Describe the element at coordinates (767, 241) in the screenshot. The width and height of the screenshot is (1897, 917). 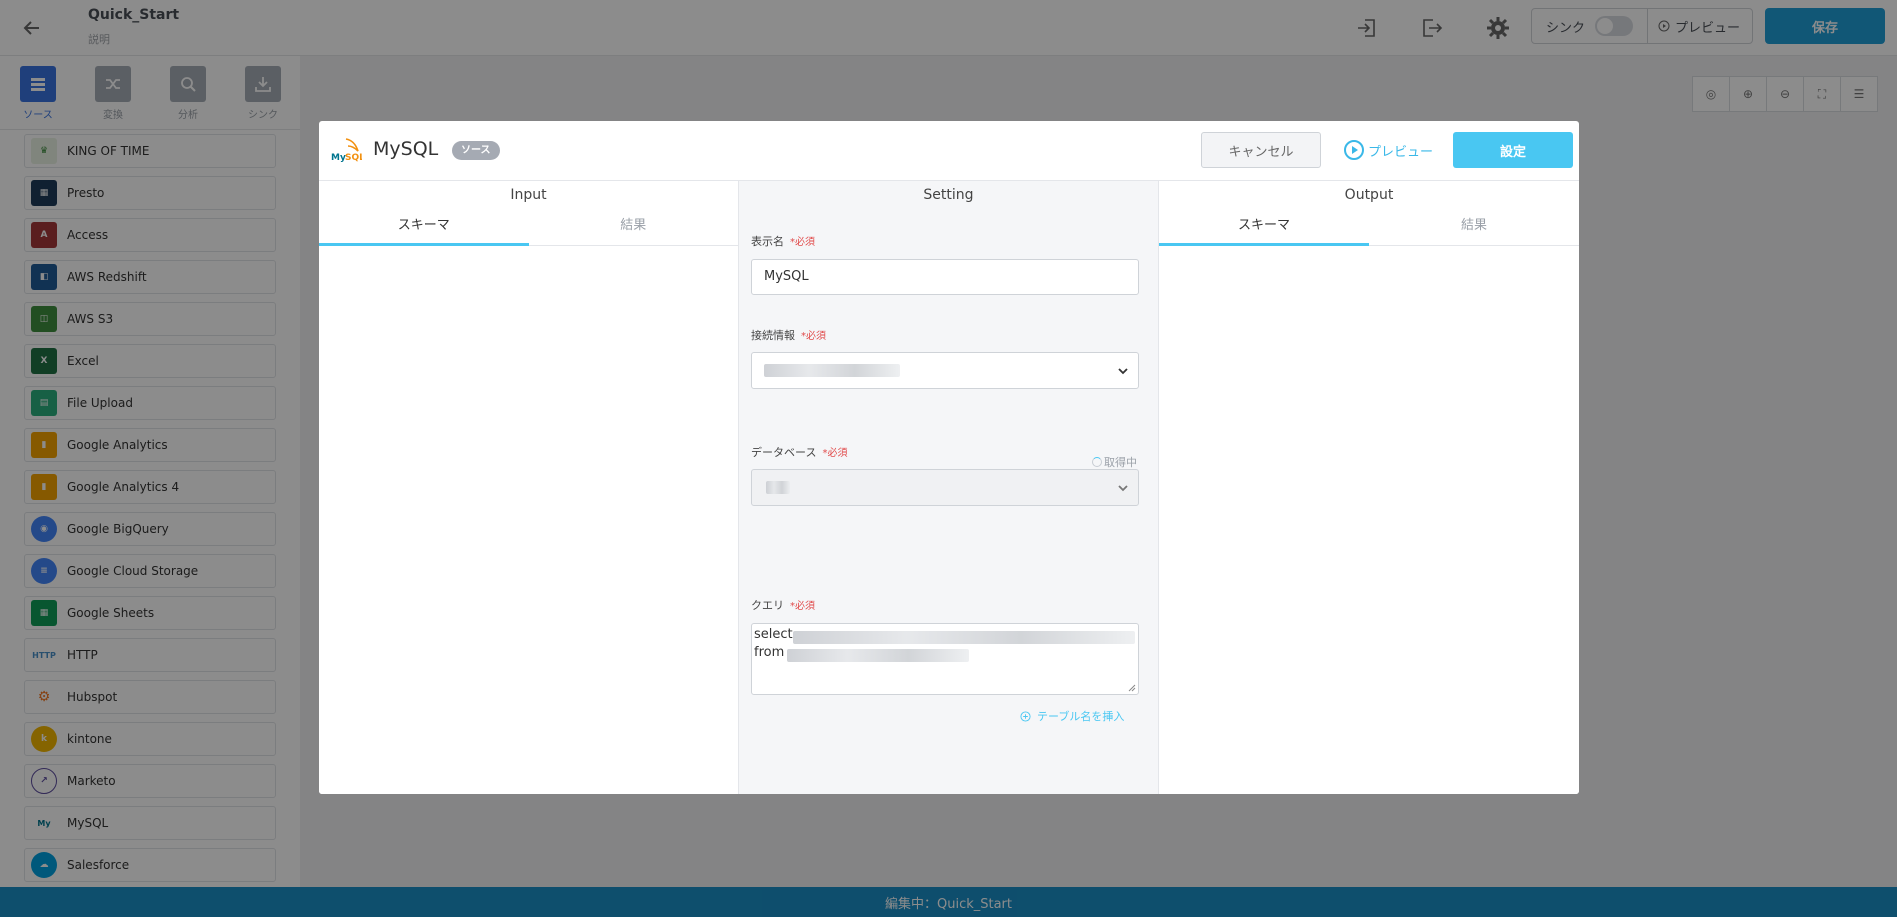
I see `display-name-label-text: 表示名` at that location.